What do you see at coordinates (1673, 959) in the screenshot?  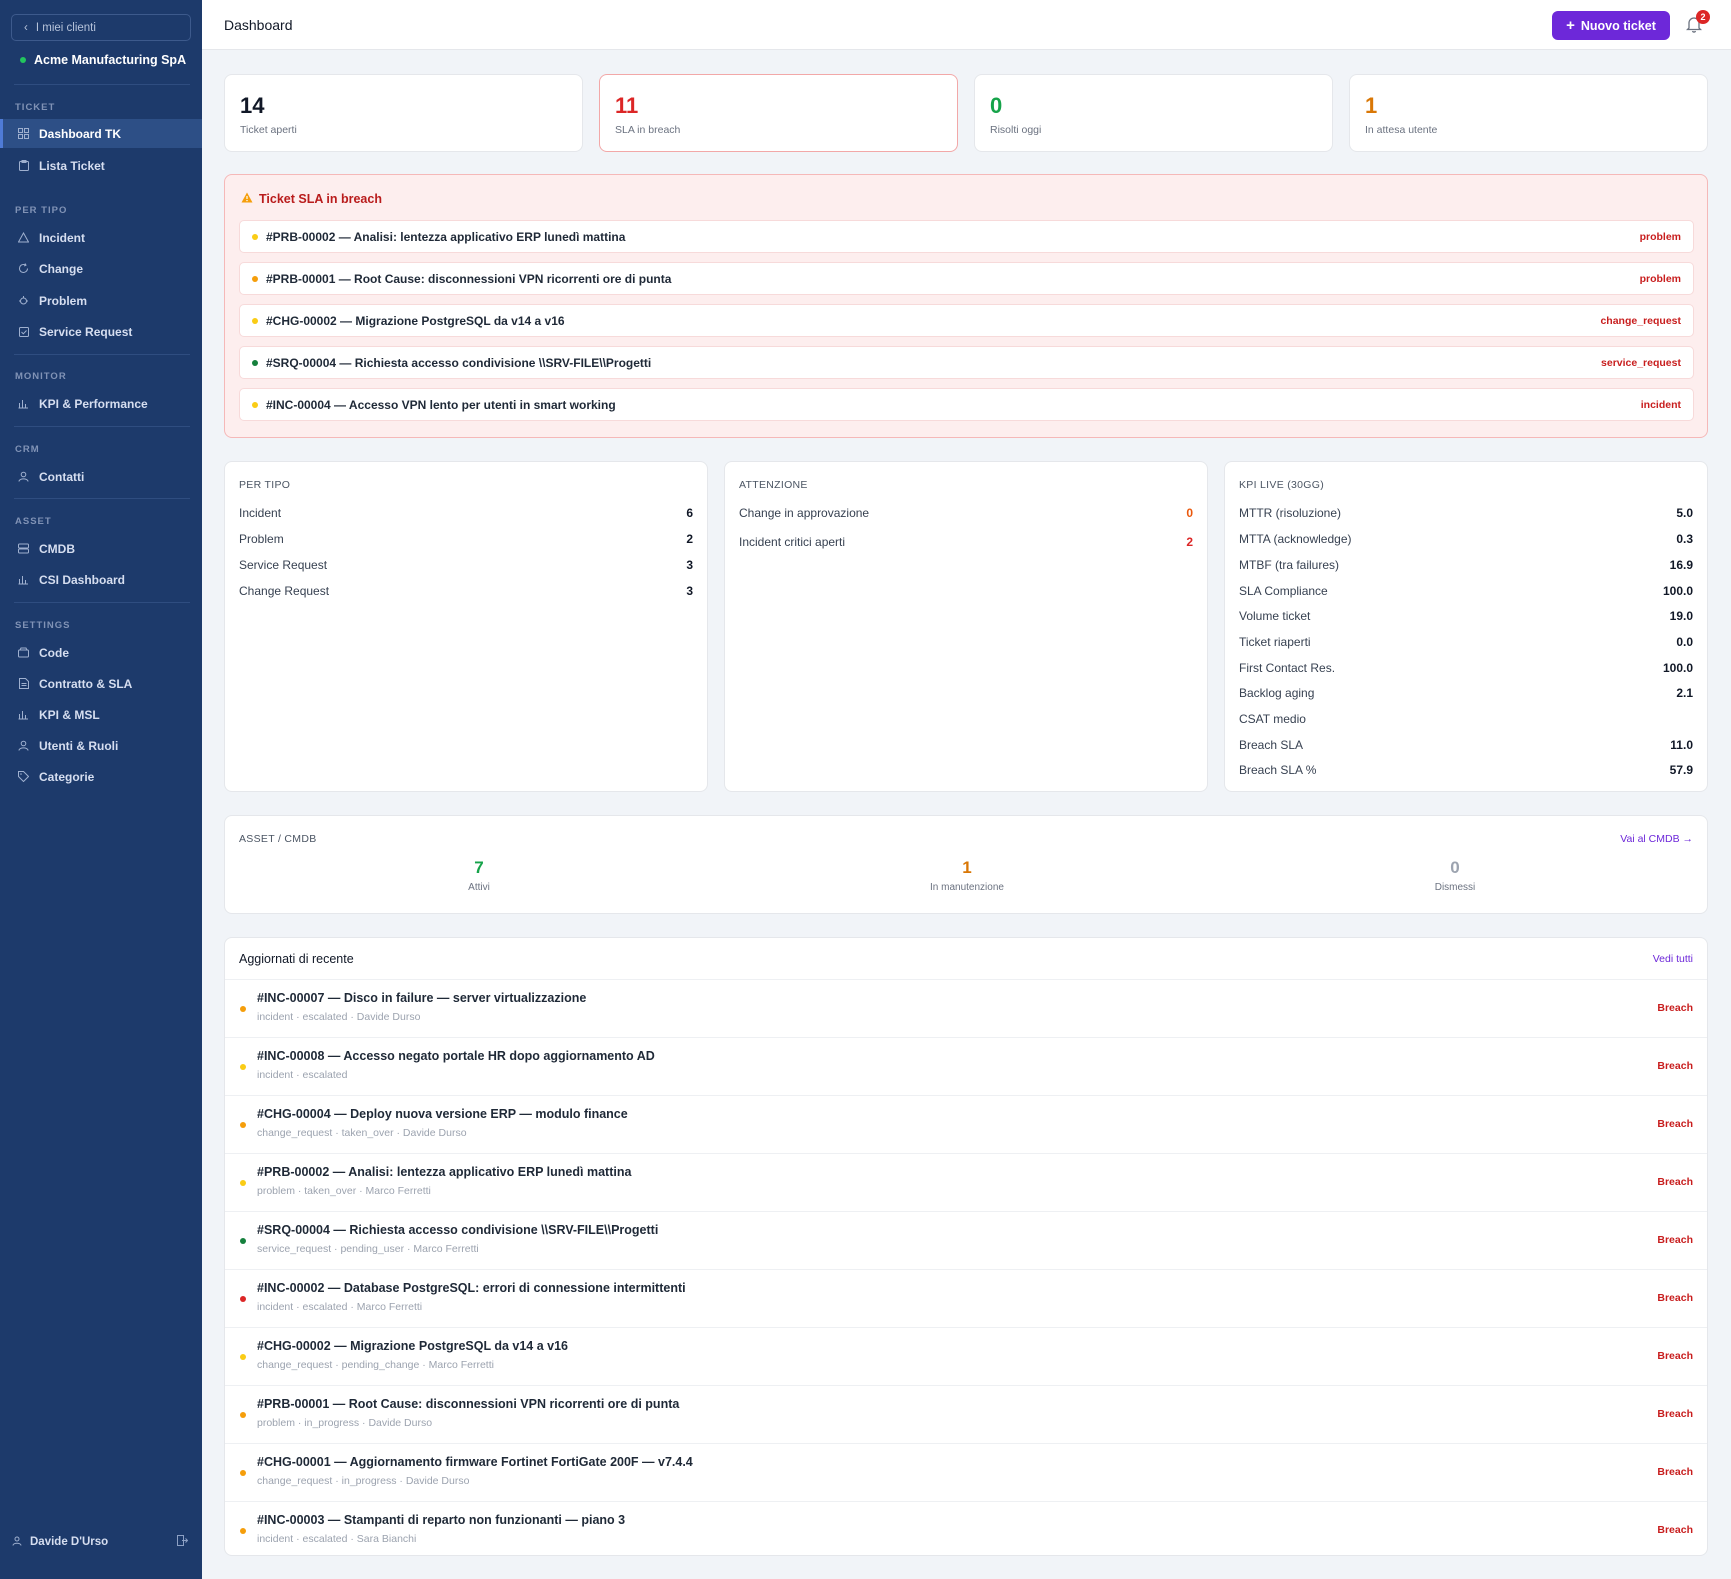 I see `view-all-link: Vedi tutti` at bounding box center [1673, 959].